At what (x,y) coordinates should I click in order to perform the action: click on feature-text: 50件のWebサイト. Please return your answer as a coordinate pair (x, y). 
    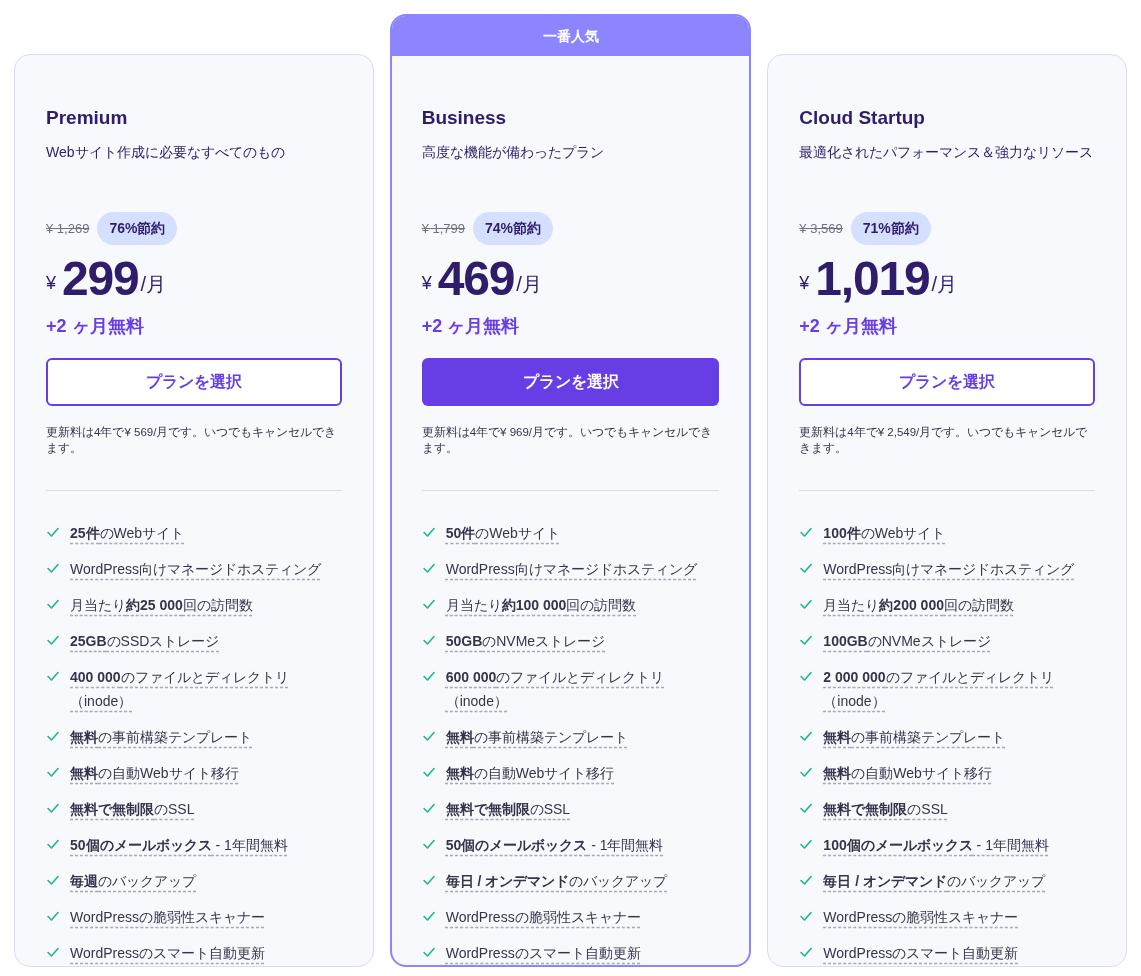
    Looking at the image, I should click on (502, 533).